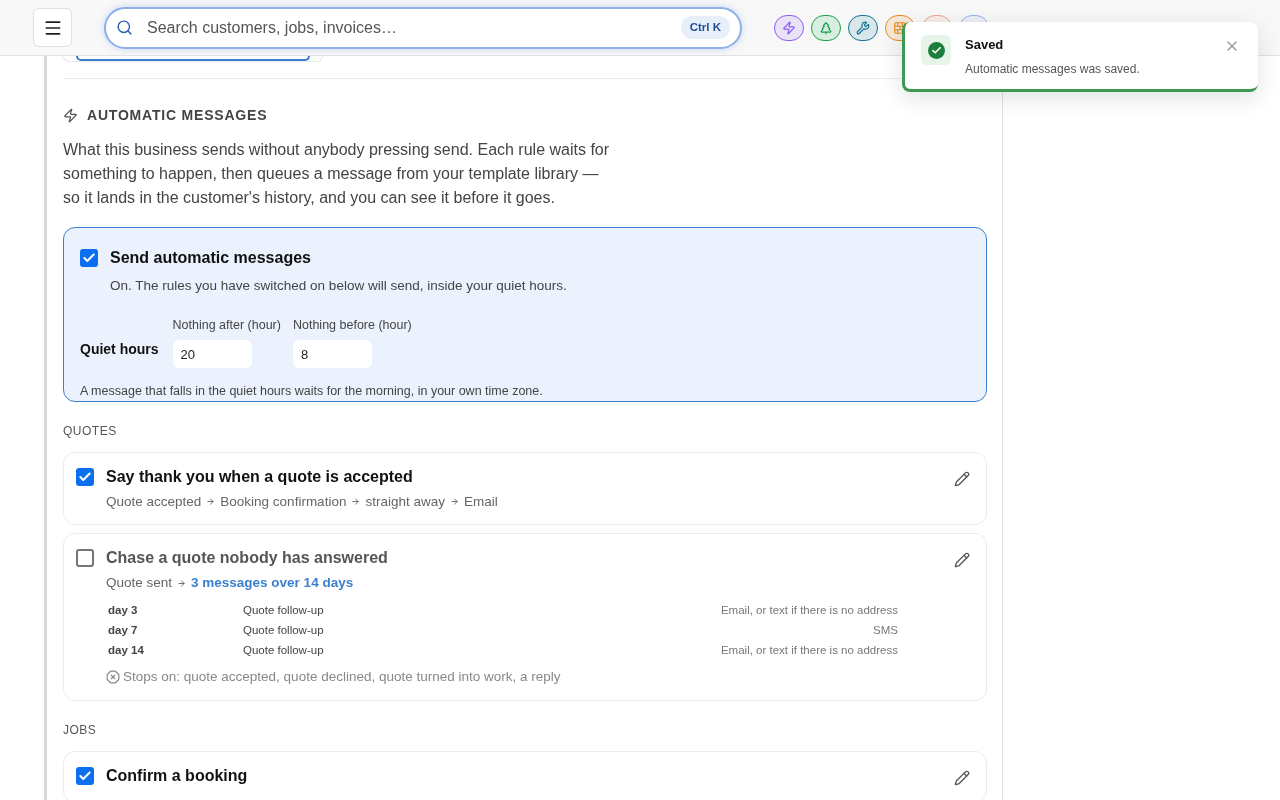  I want to click on toast-title: Saved, so click(985, 45).